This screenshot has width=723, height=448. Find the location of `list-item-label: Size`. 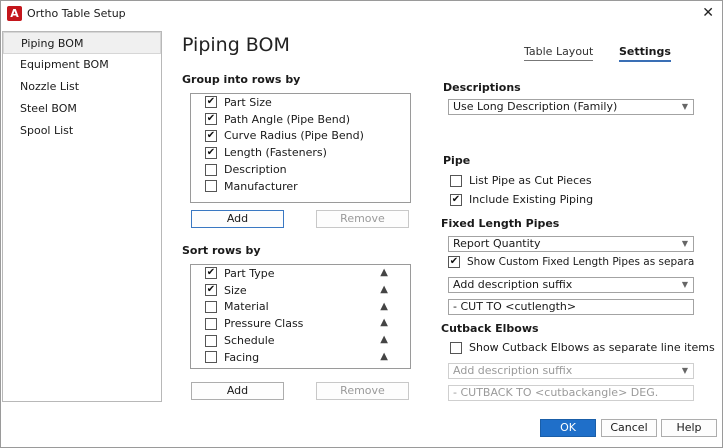

list-item-label: Size is located at coordinates (235, 290).